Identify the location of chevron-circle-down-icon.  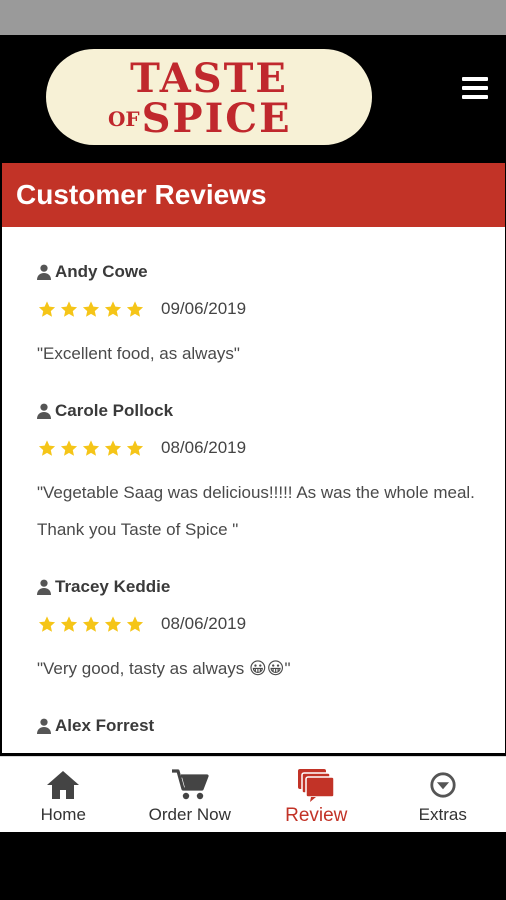
(443, 785).